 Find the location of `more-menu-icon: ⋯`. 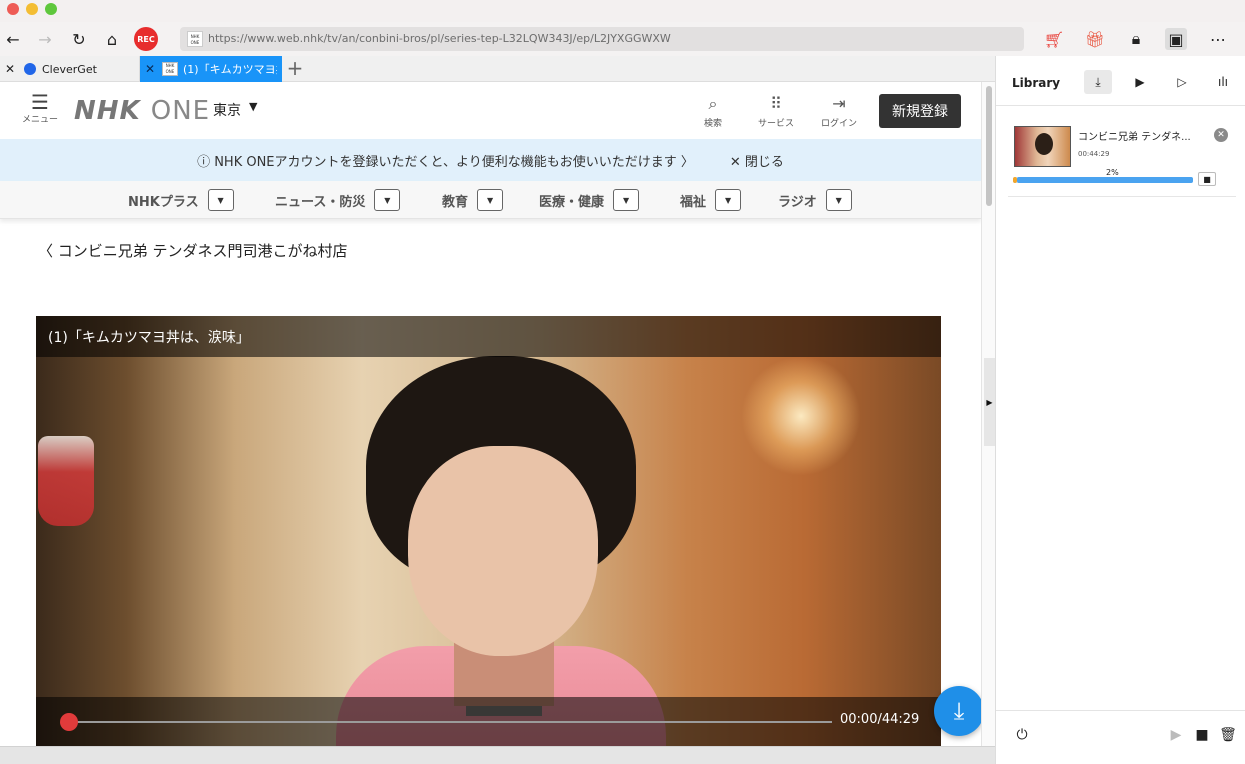

more-menu-icon: ⋯ is located at coordinates (1218, 39).